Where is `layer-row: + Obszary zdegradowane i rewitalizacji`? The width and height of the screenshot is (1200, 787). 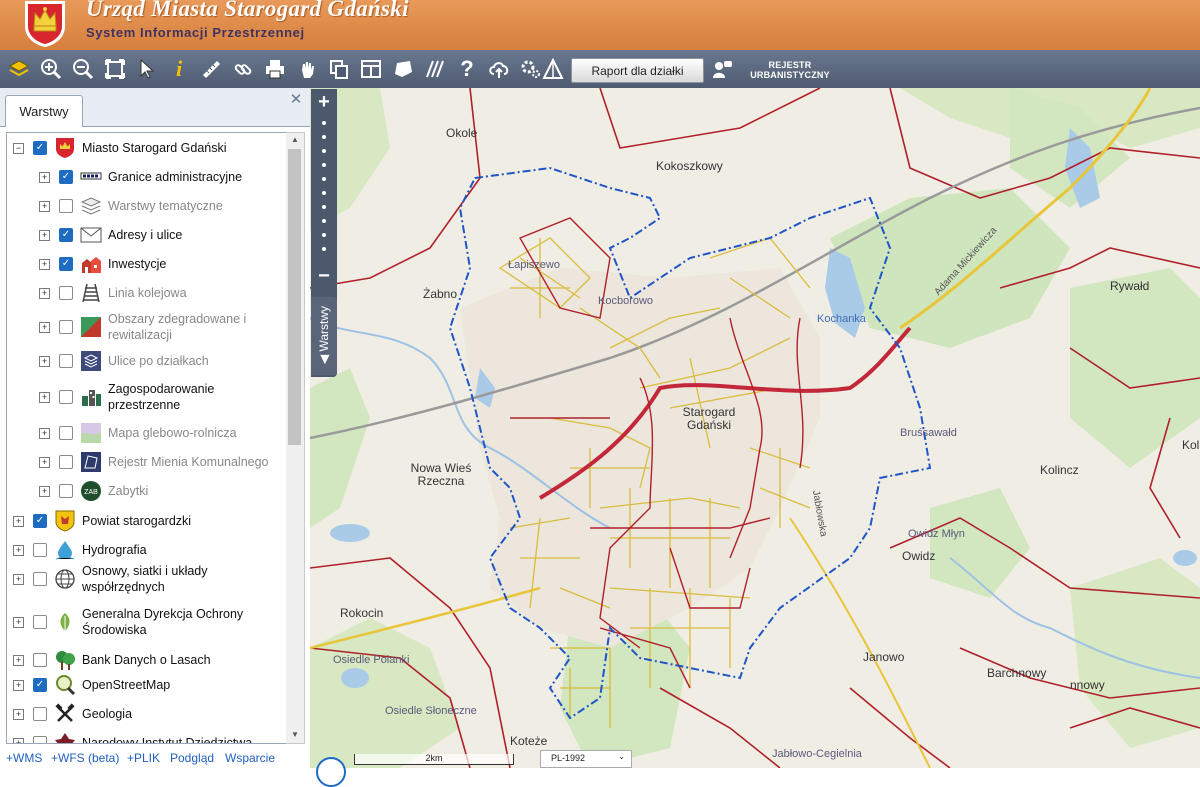
layer-row: + Obszary zdegradowane i rewitalizacji is located at coordinates (146, 326).